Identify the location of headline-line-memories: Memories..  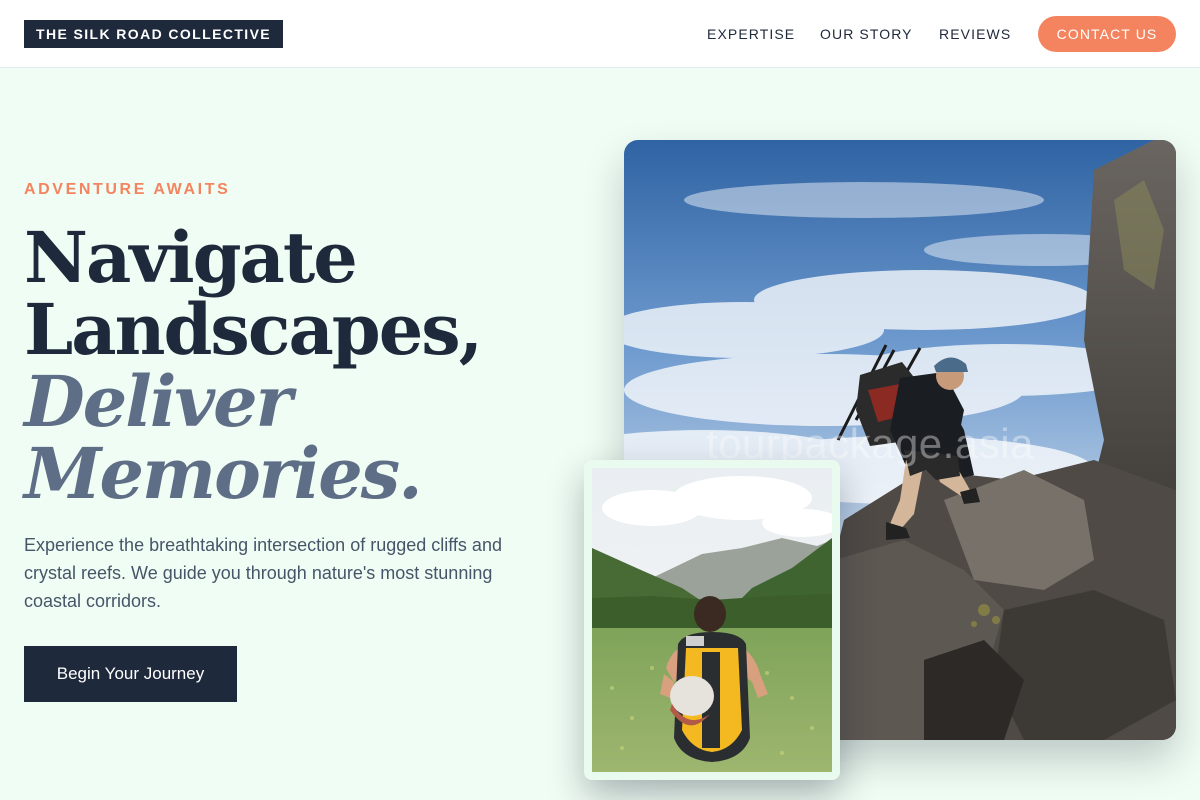
(223, 473).